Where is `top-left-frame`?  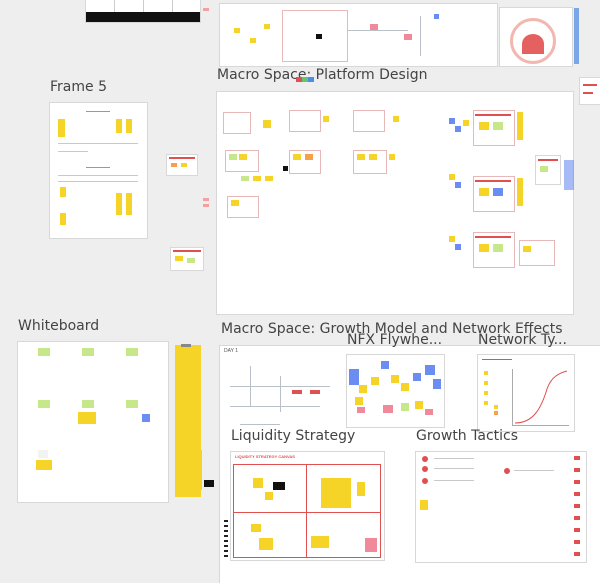 top-left-frame is located at coordinates (143, 11).